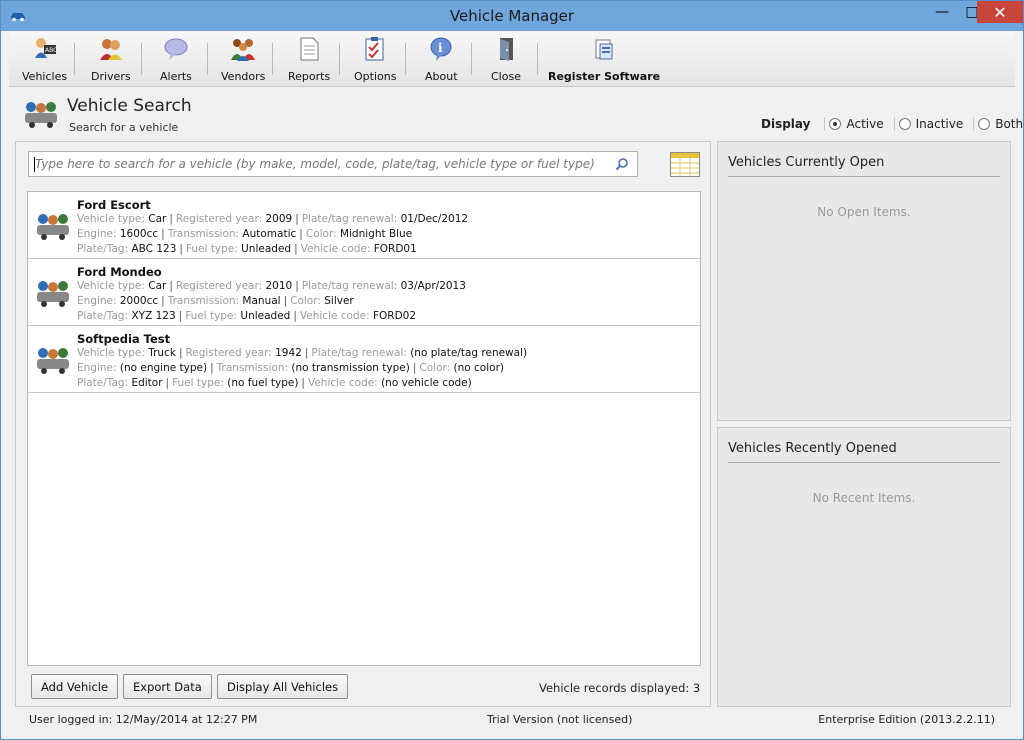  Describe the element at coordinates (243, 49) in the screenshot. I see `vendors-icon` at that location.